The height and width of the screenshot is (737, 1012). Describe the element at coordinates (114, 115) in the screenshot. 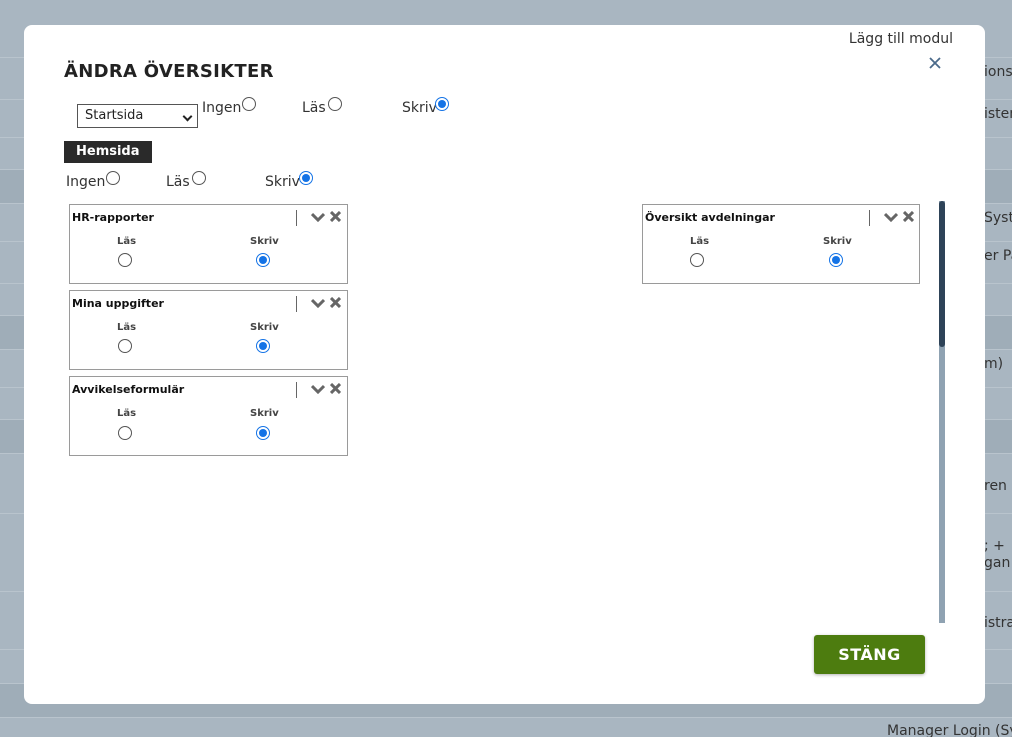

I see `overview-select-value: Startsida` at that location.